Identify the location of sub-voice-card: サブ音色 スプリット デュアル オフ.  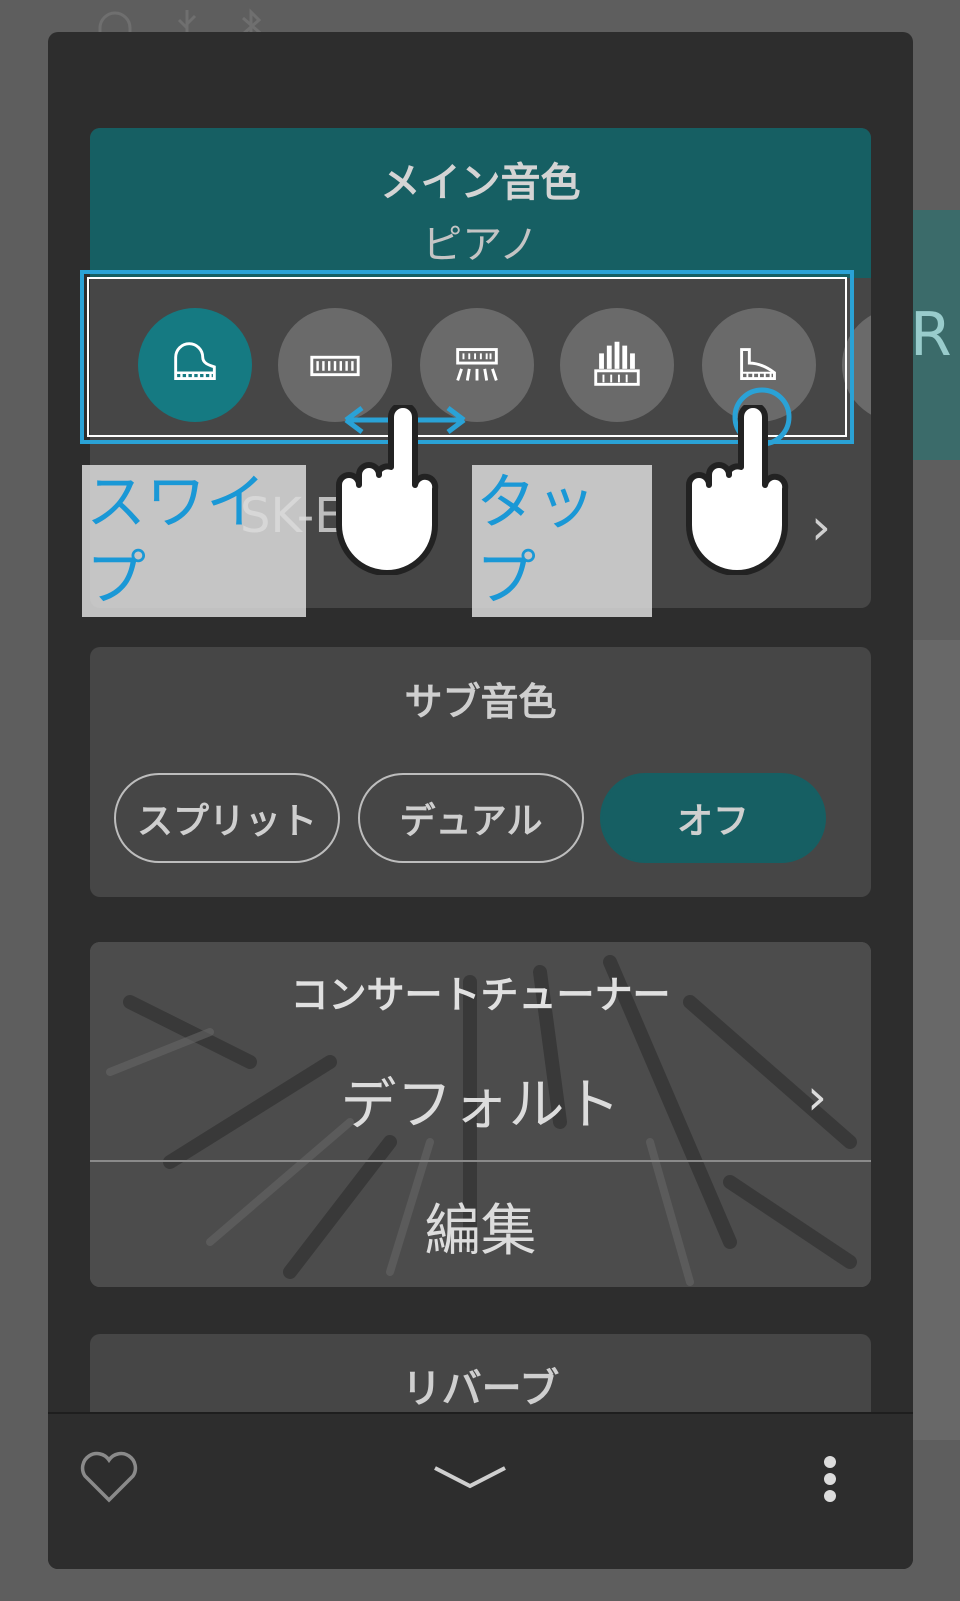
(480, 772).